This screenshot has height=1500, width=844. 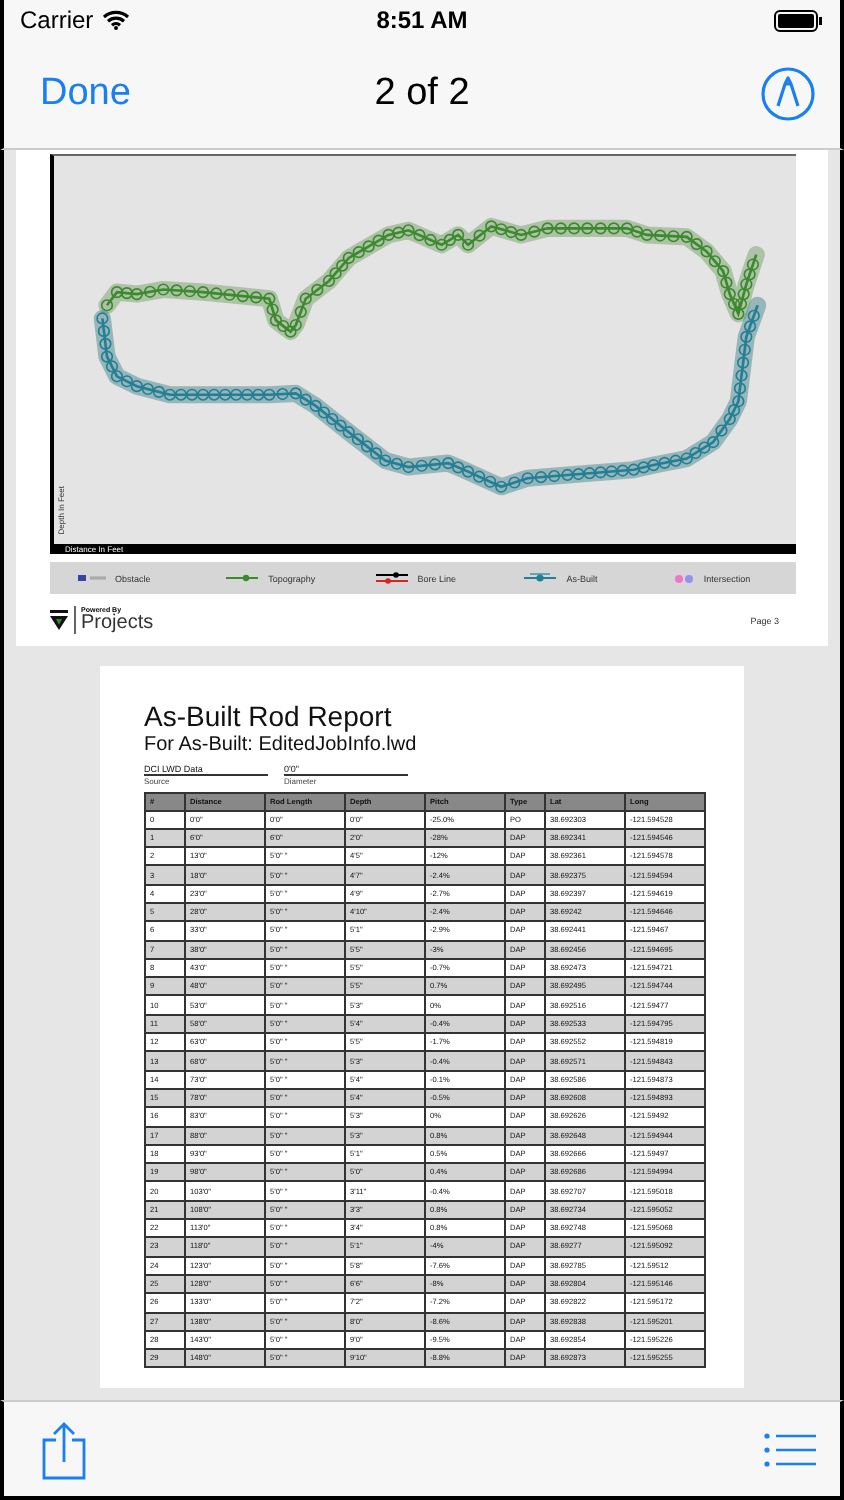 What do you see at coordinates (117, 624) in the screenshot?
I see `brand-name: Projects` at bounding box center [117, 624].